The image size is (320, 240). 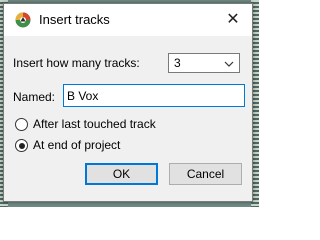 What do you see at coordinates (177, 63) in the screenshot?
I see `track-count-value: 3` at bounding box center [177, 63].